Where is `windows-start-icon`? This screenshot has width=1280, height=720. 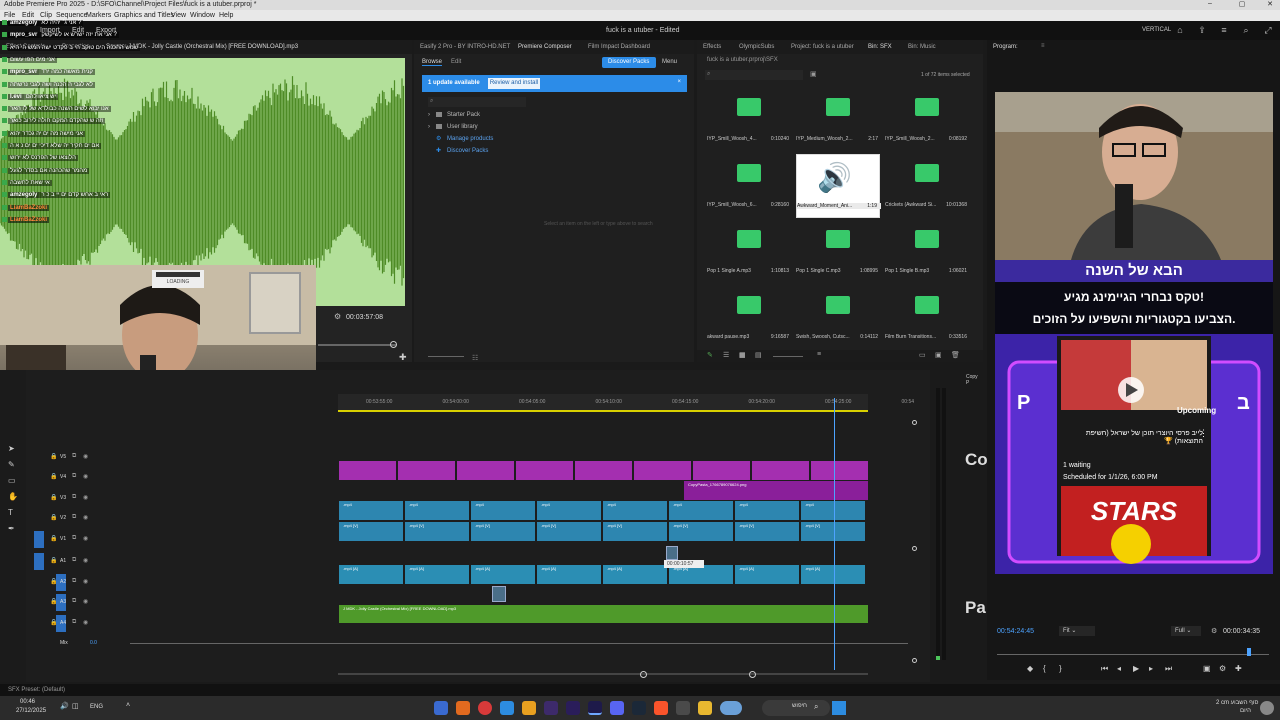 windows-start-icon is located at coordinates (839, 708).